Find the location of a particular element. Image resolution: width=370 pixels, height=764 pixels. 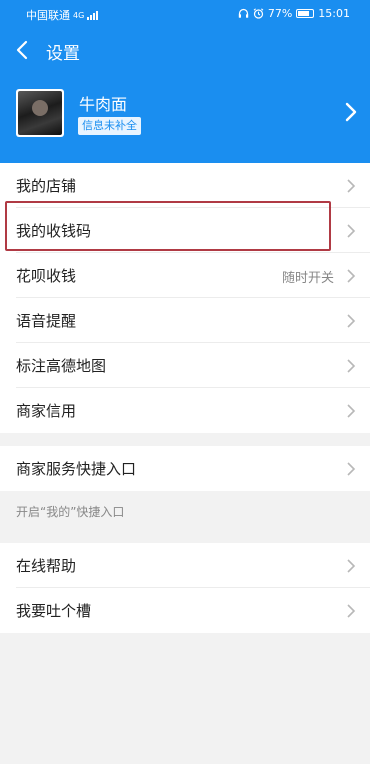

row-label: 商家服务快捷入口 is located at coordinates (76, 469).